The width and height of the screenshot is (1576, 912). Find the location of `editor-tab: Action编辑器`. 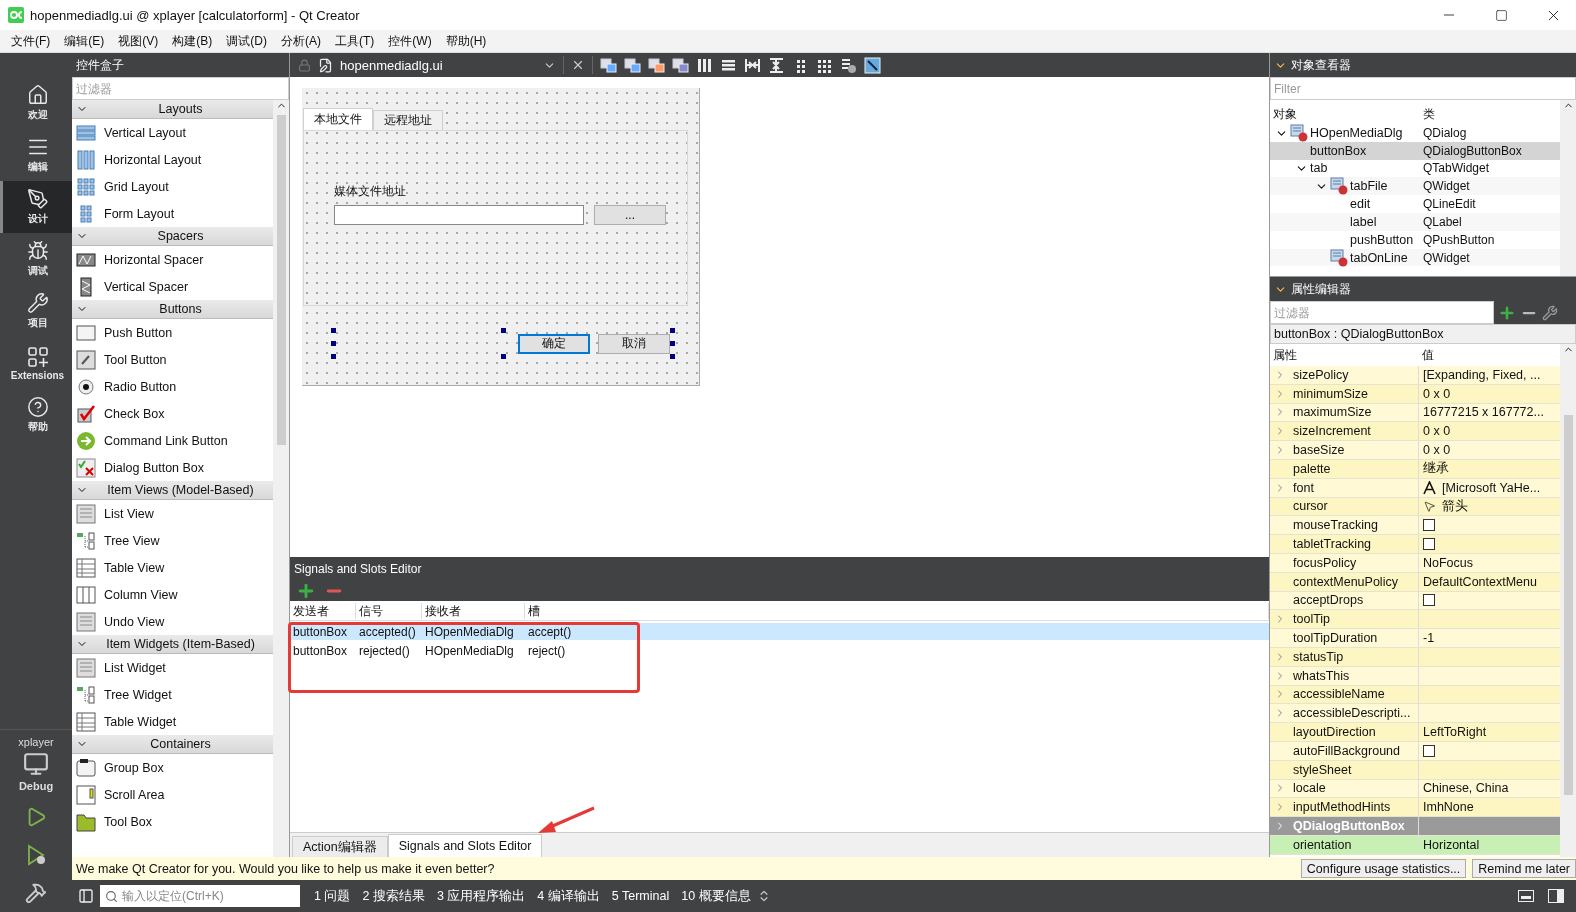

editor-tab: Action编辑器 is located at coordinates (340, 846).